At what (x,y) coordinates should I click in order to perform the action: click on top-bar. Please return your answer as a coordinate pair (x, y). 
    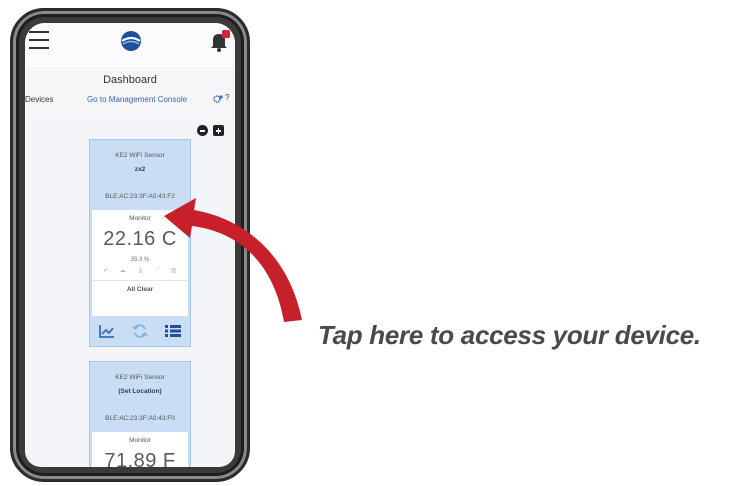
    Looking at the image, I should click on (130, 45).